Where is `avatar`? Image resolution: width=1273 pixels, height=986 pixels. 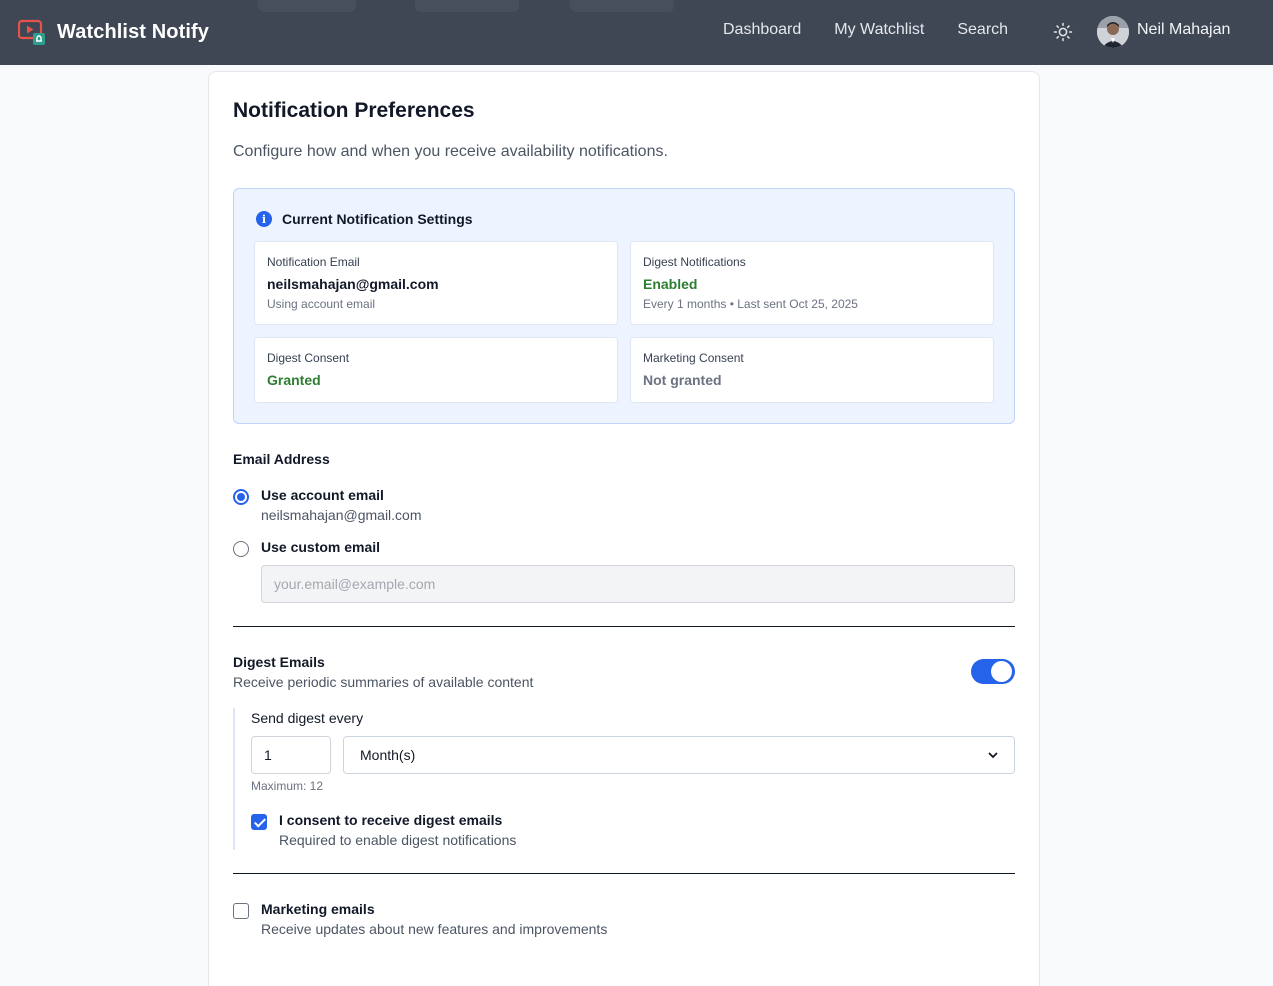
avatar is located at coordinates (1113, 32).